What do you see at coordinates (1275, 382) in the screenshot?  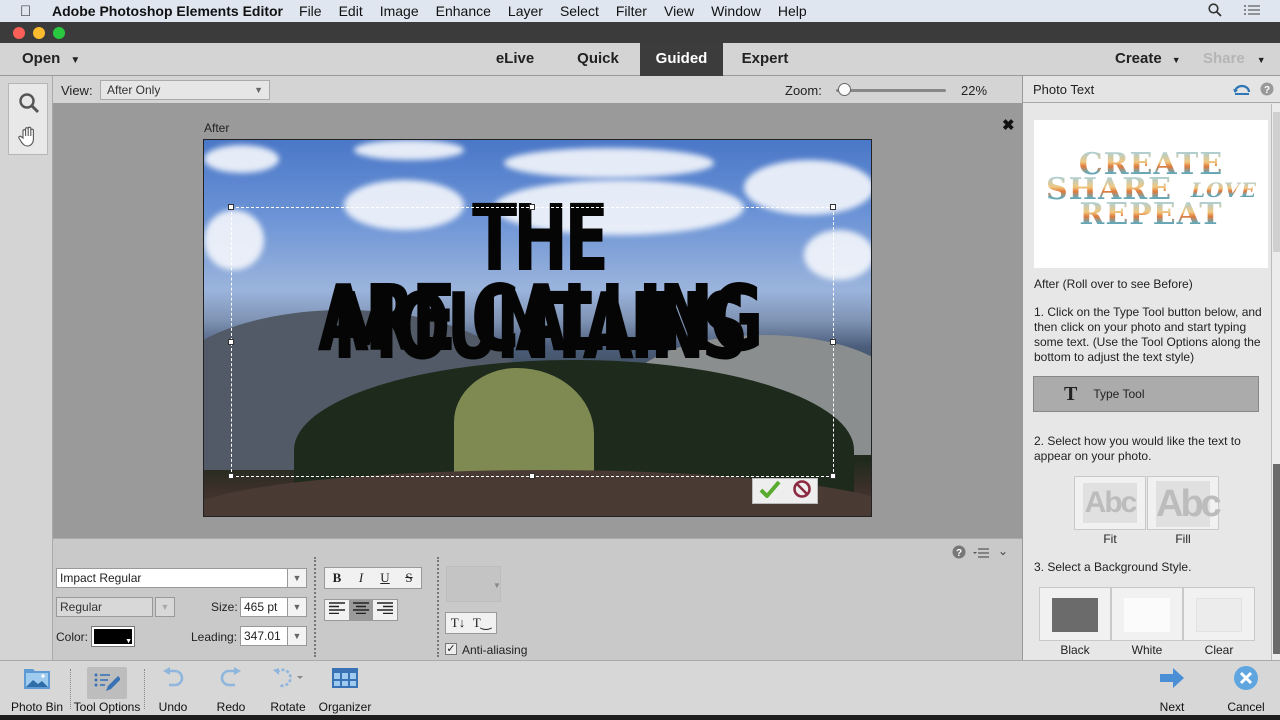 I see `panel-scrollbar` at bounding box center [1275, 382].